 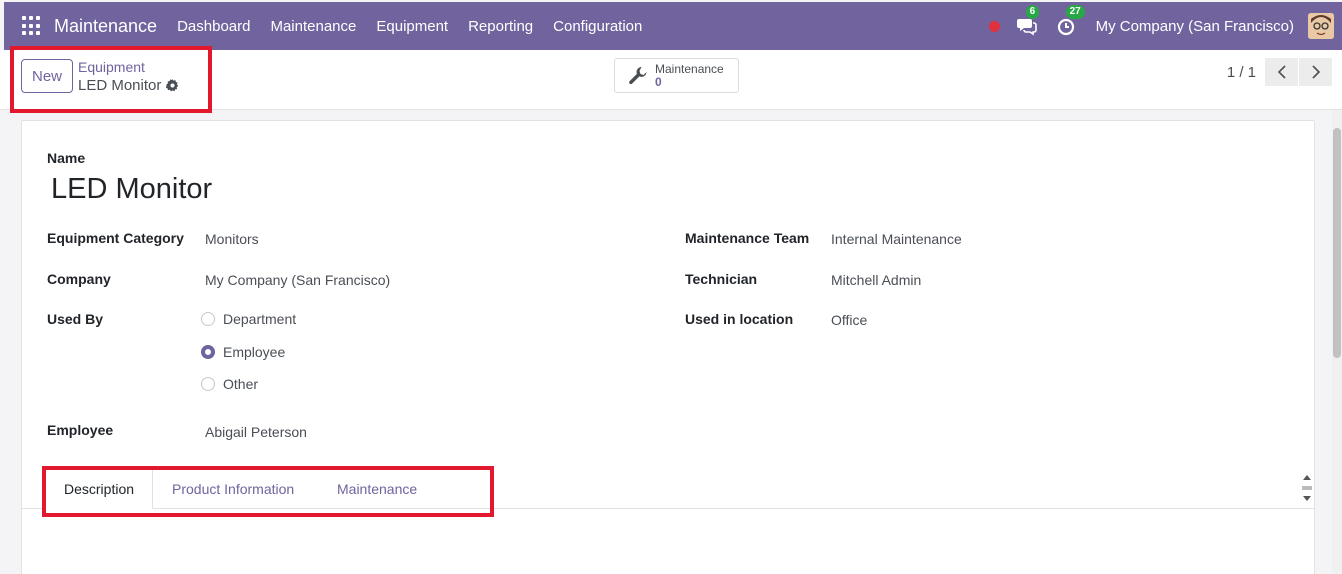 What do you see at coordinates (32, 26) in the screenshot?
I see `apps-grid-icon` at bounding box center [32, 26].